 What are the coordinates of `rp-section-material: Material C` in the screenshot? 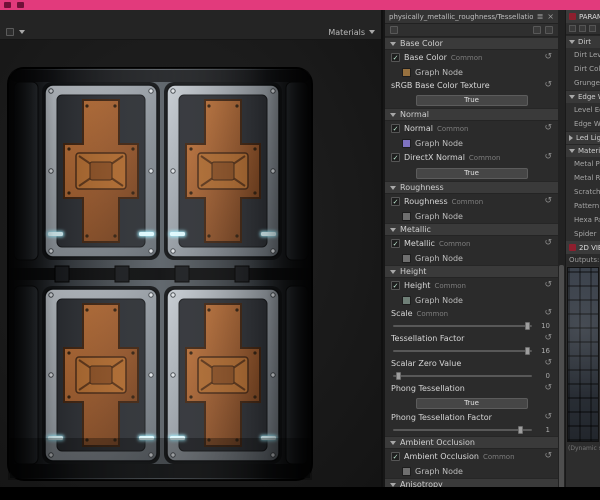 It's located at (583, 150).